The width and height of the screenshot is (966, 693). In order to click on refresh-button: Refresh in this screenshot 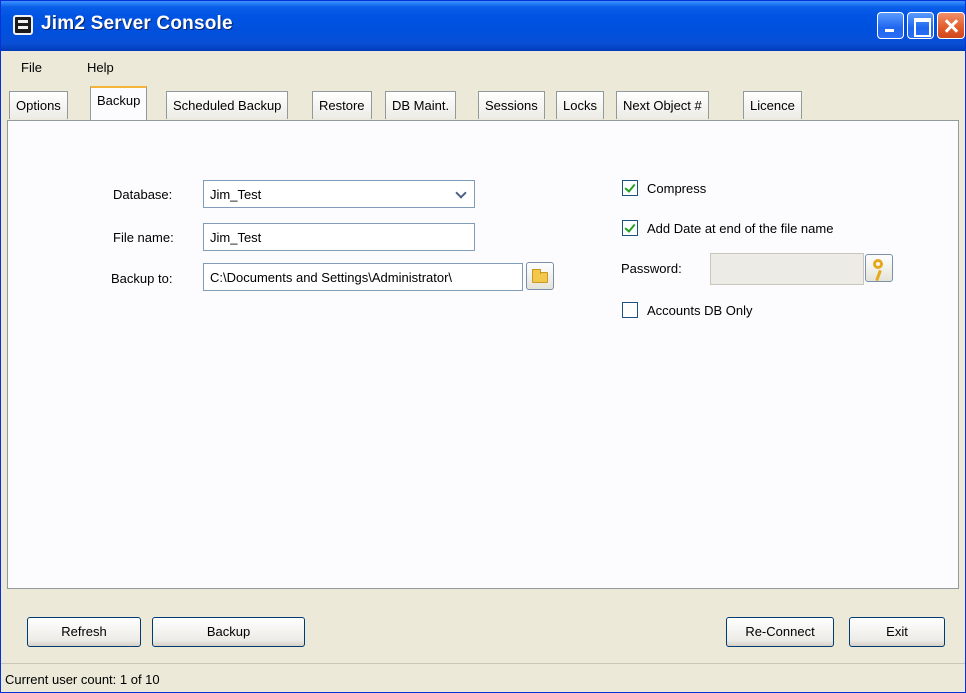, I will do `click(84, 632)`.